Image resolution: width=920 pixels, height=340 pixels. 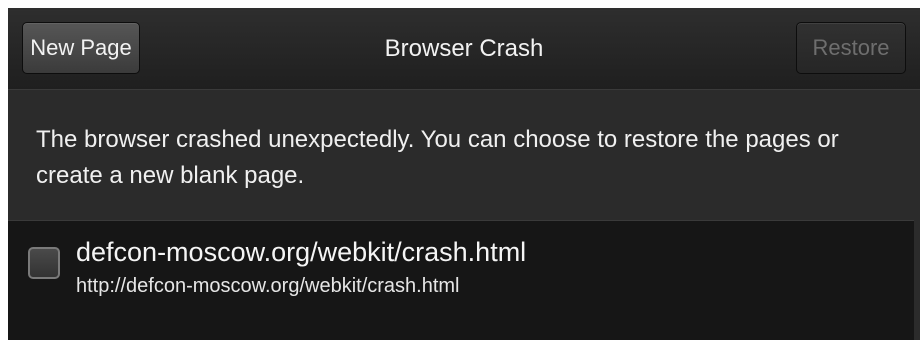 I want to click on restore-button: Restore, so click(x=851, y=48).